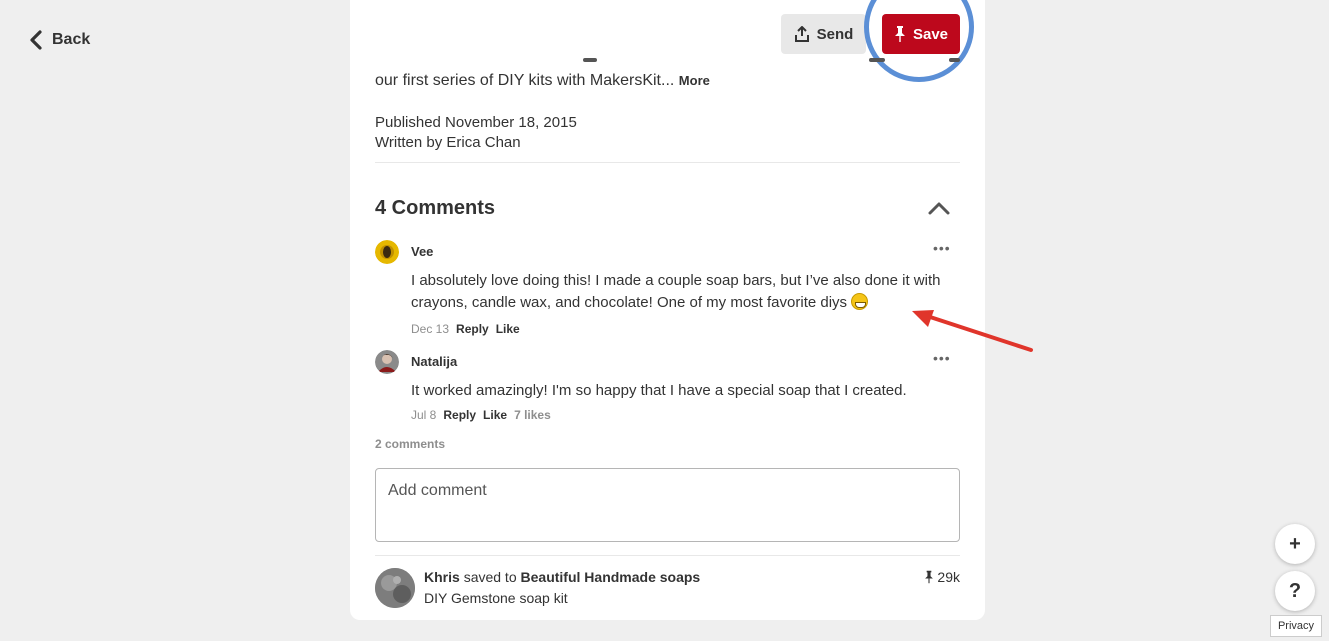 The height and width of the screenshot is (641, 1329). I want to click on author: Written by Erica Chan, so click(448, 142).